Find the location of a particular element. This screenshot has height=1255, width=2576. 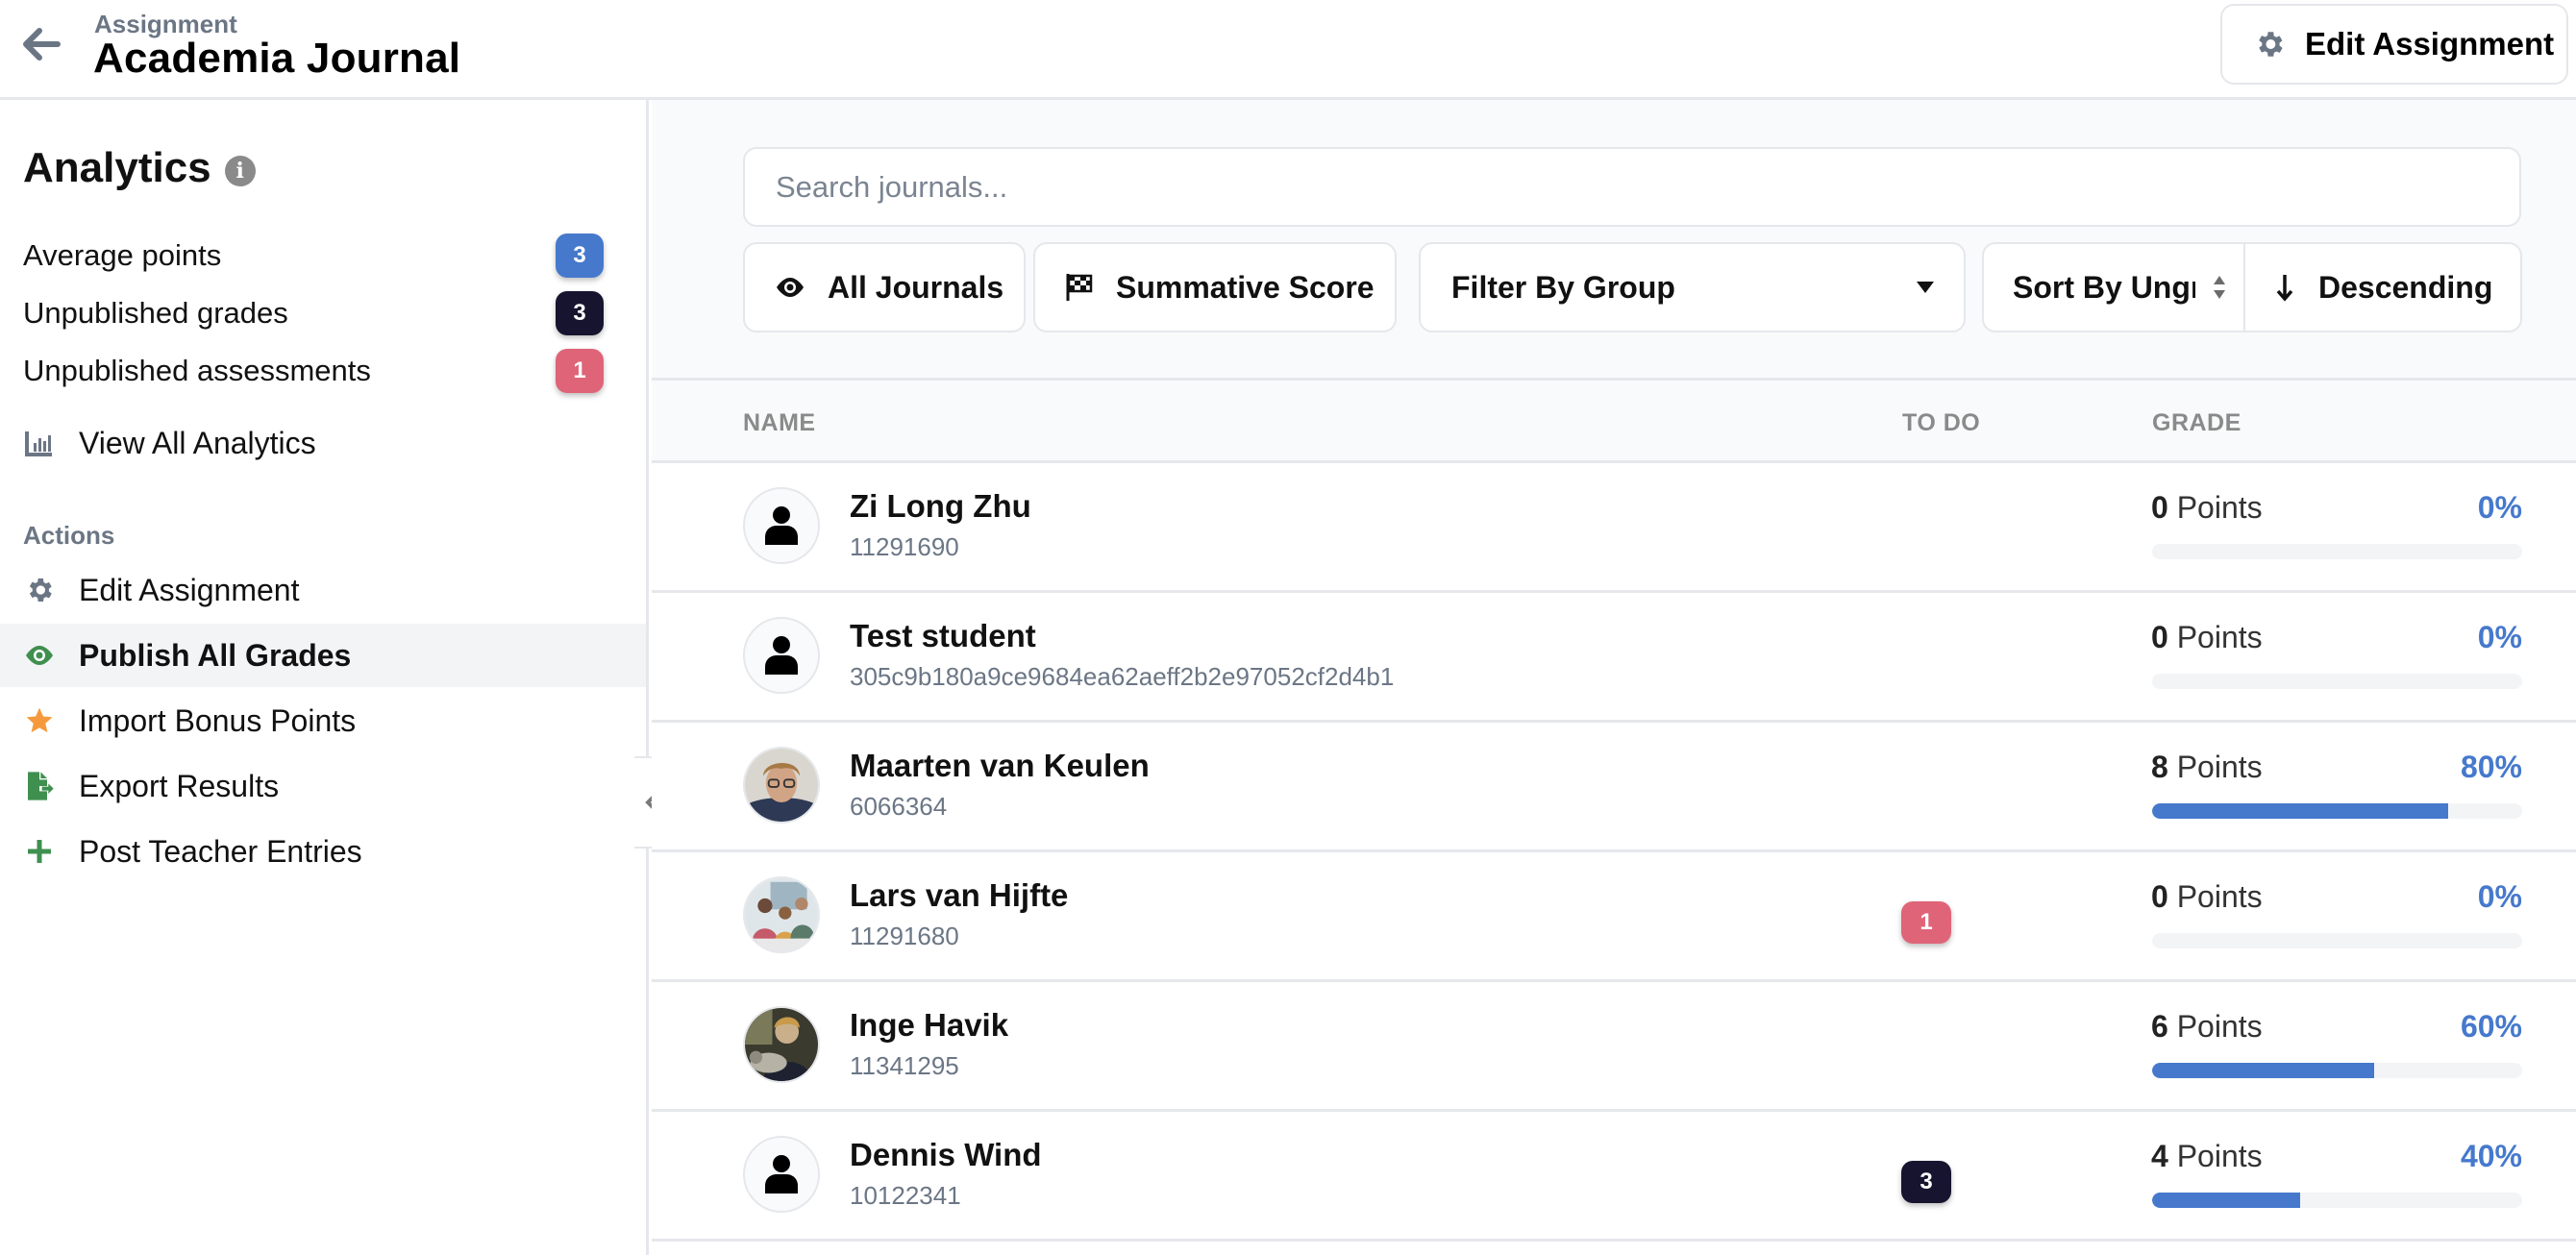

student-name: Zi Long Zhu is located at coordinates (941, 506).